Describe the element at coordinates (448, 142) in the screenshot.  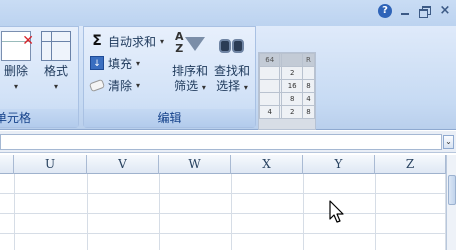
I see `expand-formula-bar-icon: ⌄` at that location.